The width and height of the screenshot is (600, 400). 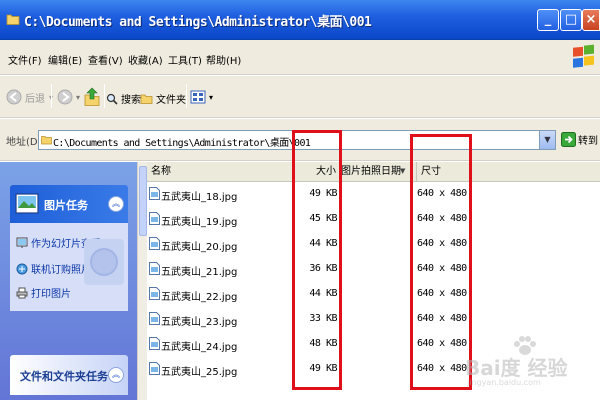 What do you see at coordinates (199, 297) in the screenshot?
I see `file-name: 五武夷山_22.jpg` at bounding box center [199, 297].